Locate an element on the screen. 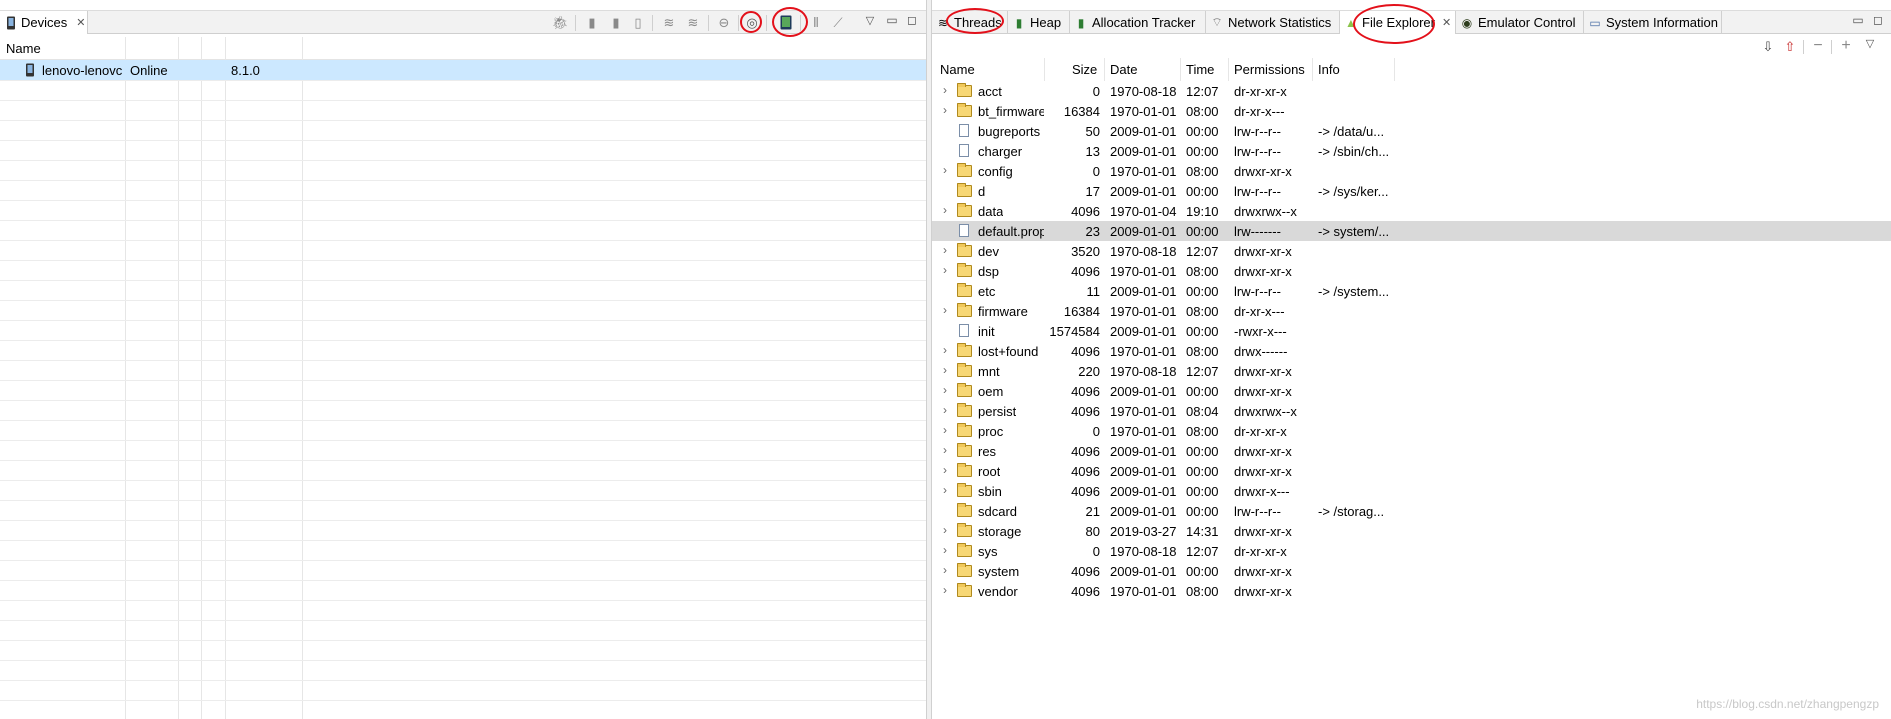  tab-system-information: ▭ System Information is located at coordinates (1653, 22).